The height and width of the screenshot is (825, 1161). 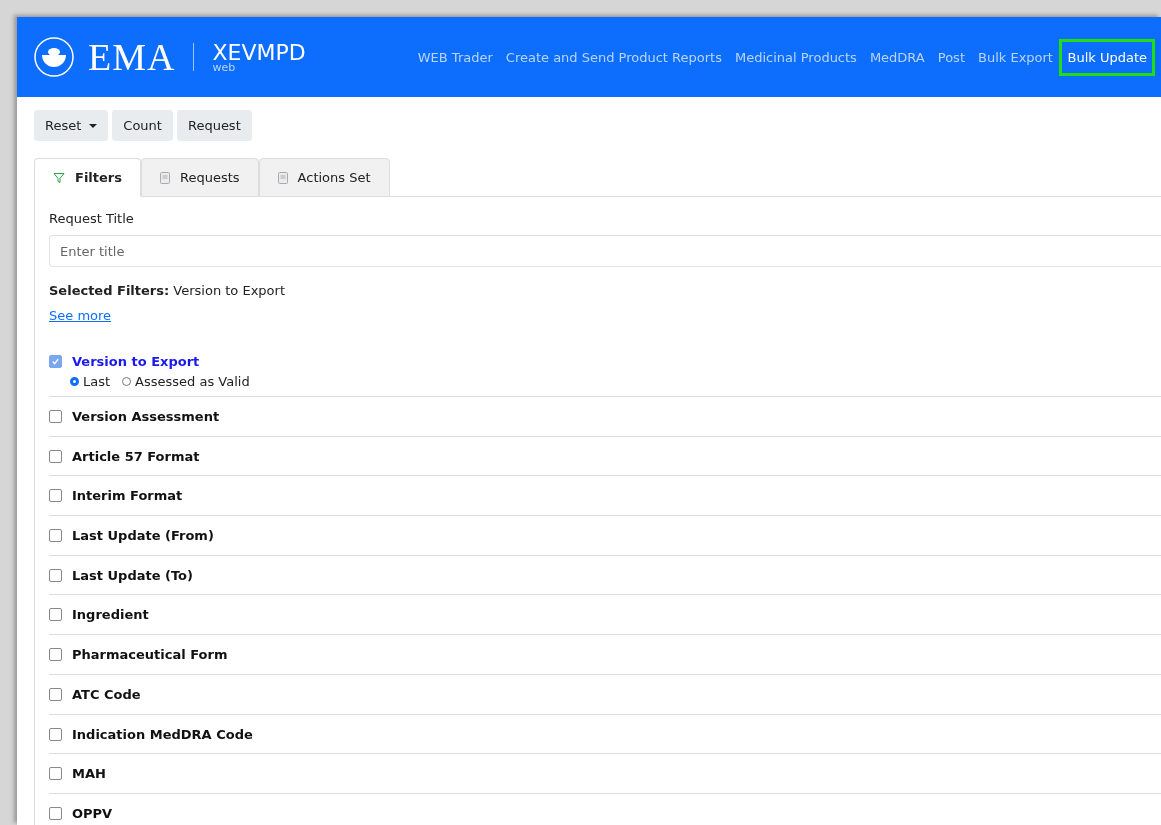 I want to click on filter-label: Interim Format, so click(x=127, y=496).